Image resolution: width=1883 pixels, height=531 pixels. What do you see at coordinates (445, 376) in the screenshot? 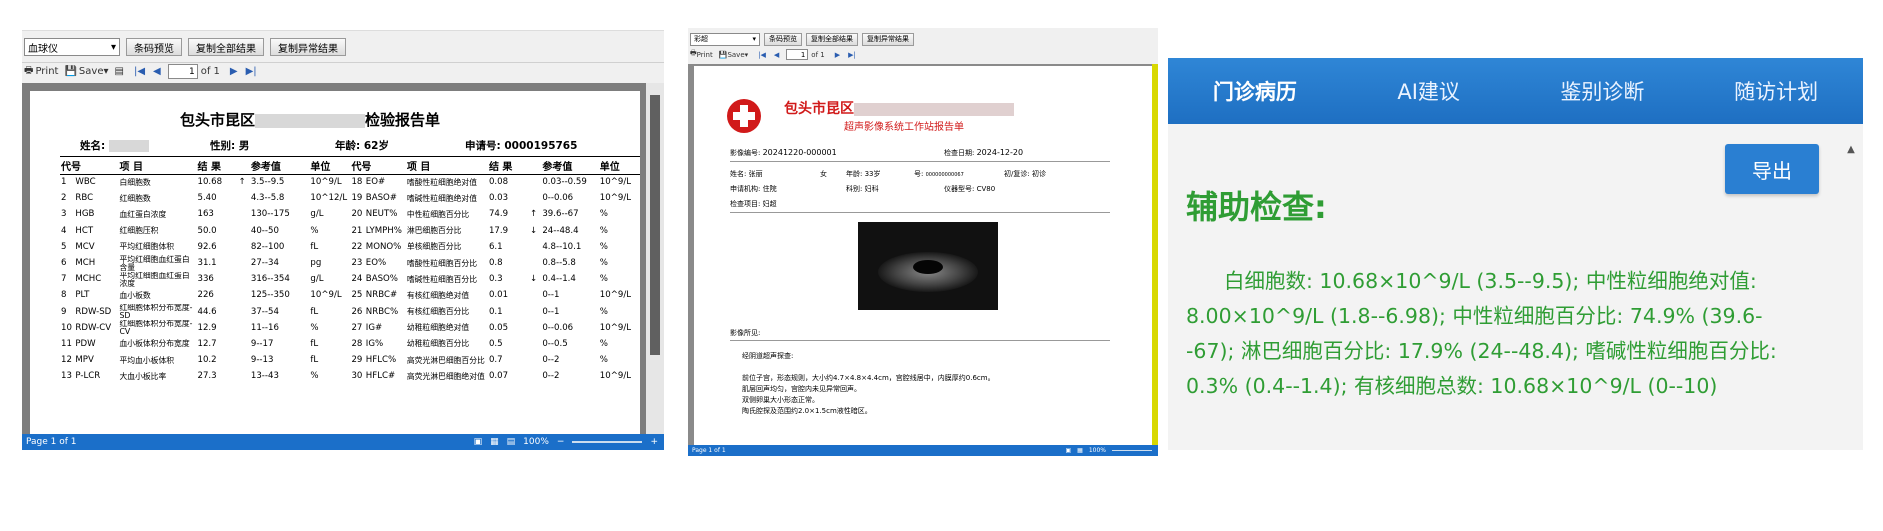
I see `table-cell: 高荧光淋巴细胞绝对值` at bounding box center [445, 376].